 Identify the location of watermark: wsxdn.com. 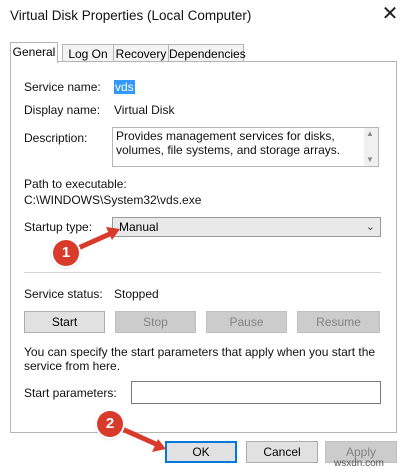
(359, 463).